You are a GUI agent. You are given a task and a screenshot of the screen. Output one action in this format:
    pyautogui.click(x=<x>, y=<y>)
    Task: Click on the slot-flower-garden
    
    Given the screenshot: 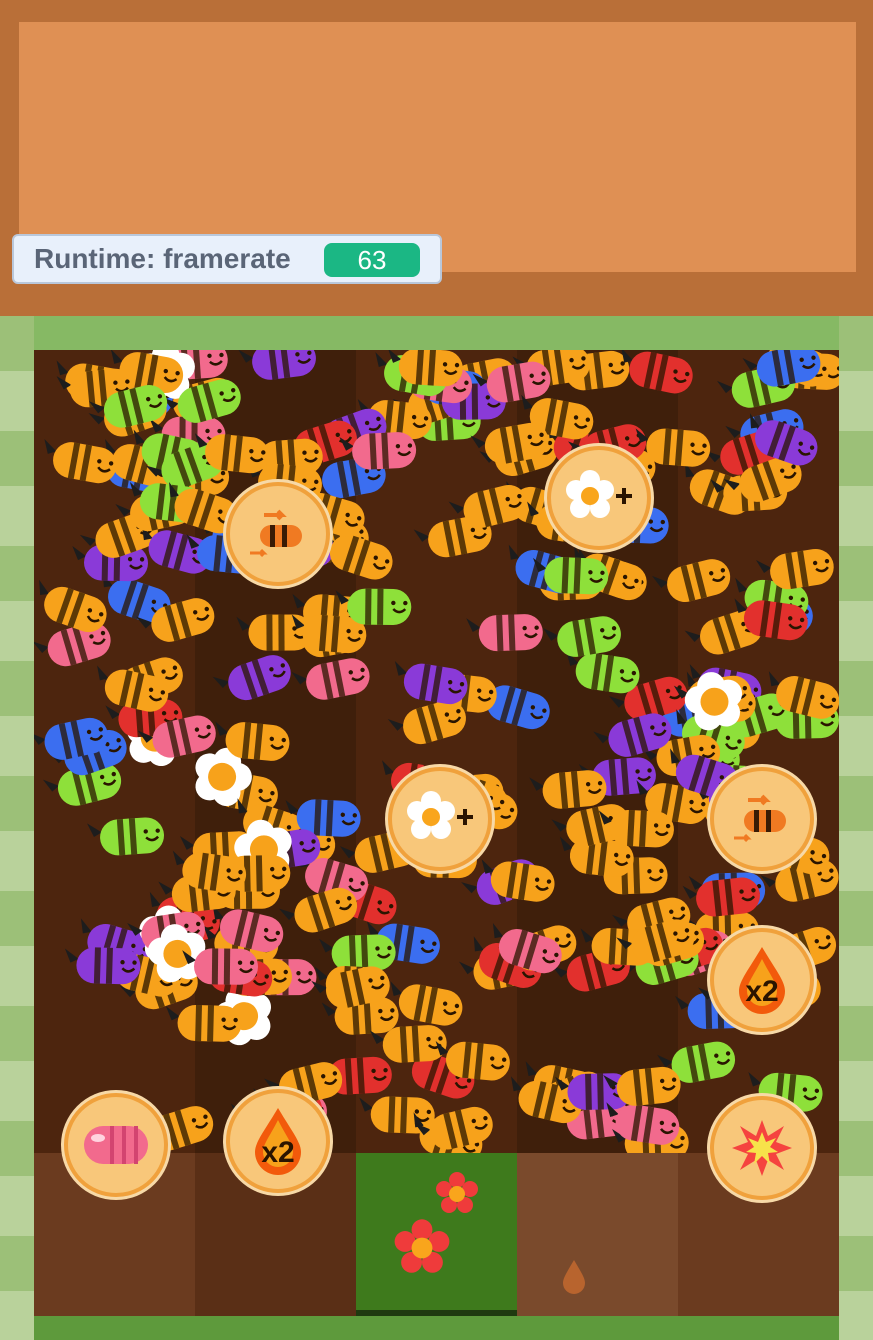 What is the action you would take?
    pyautogui.click(x=436, y=1234)
    